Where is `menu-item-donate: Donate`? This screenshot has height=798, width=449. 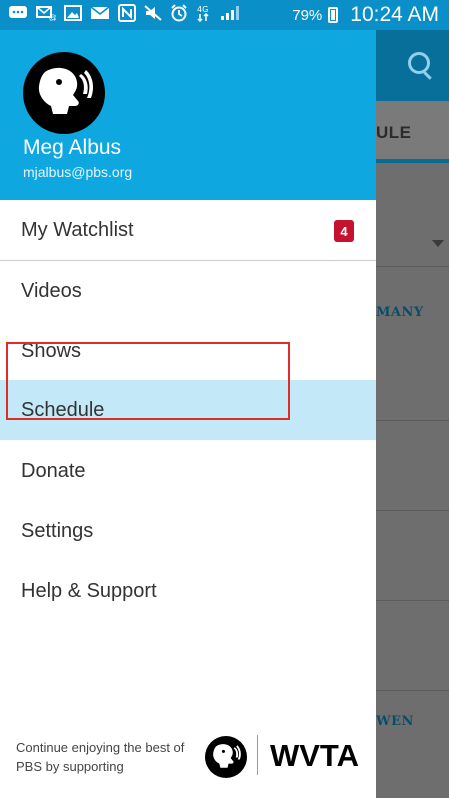
menu-item-donate: Donate is located at coordinates (188, 471).